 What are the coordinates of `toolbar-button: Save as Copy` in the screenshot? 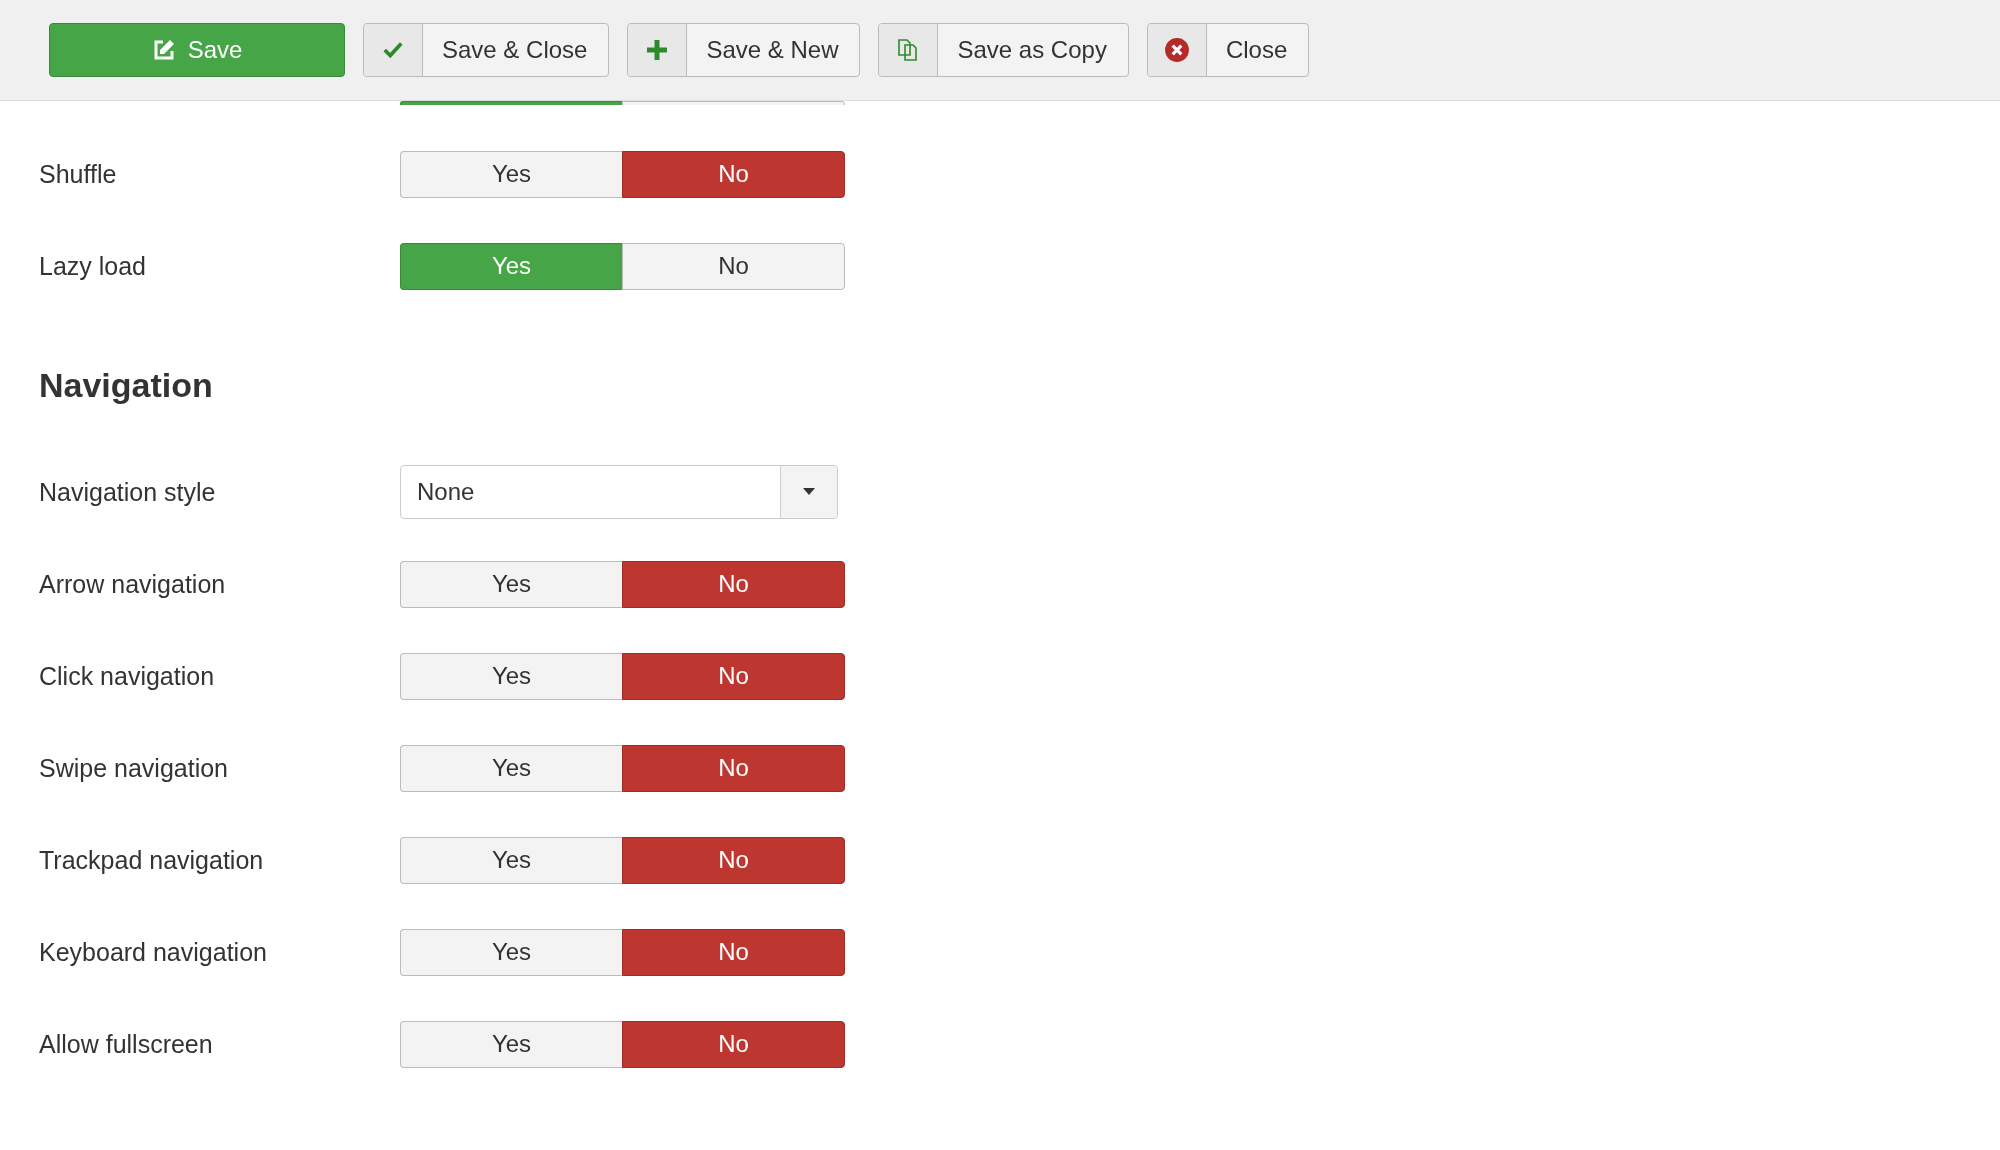 It's located at (1003, 50).